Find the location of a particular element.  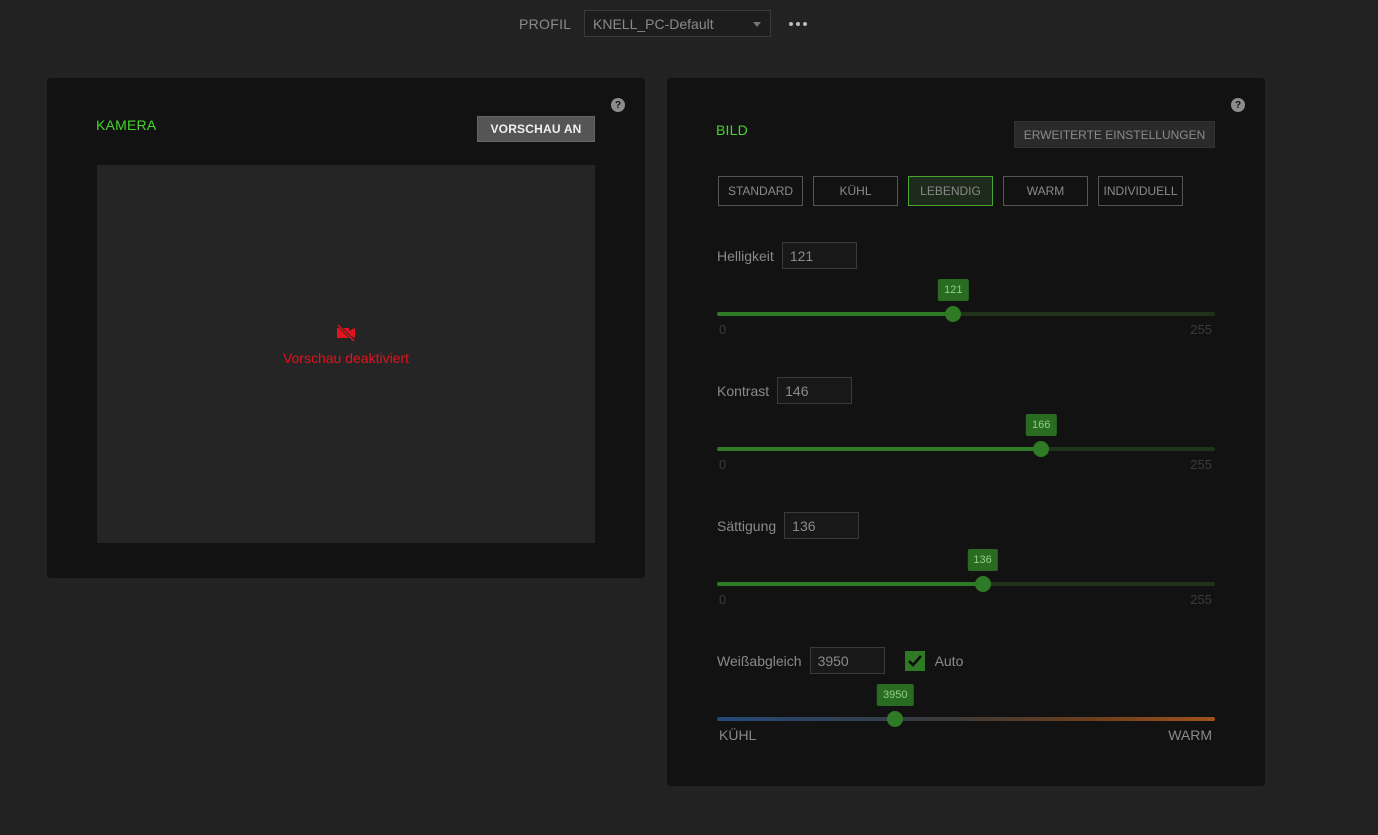

auto-white-balance: Auto is located at coordinates (934, 660).